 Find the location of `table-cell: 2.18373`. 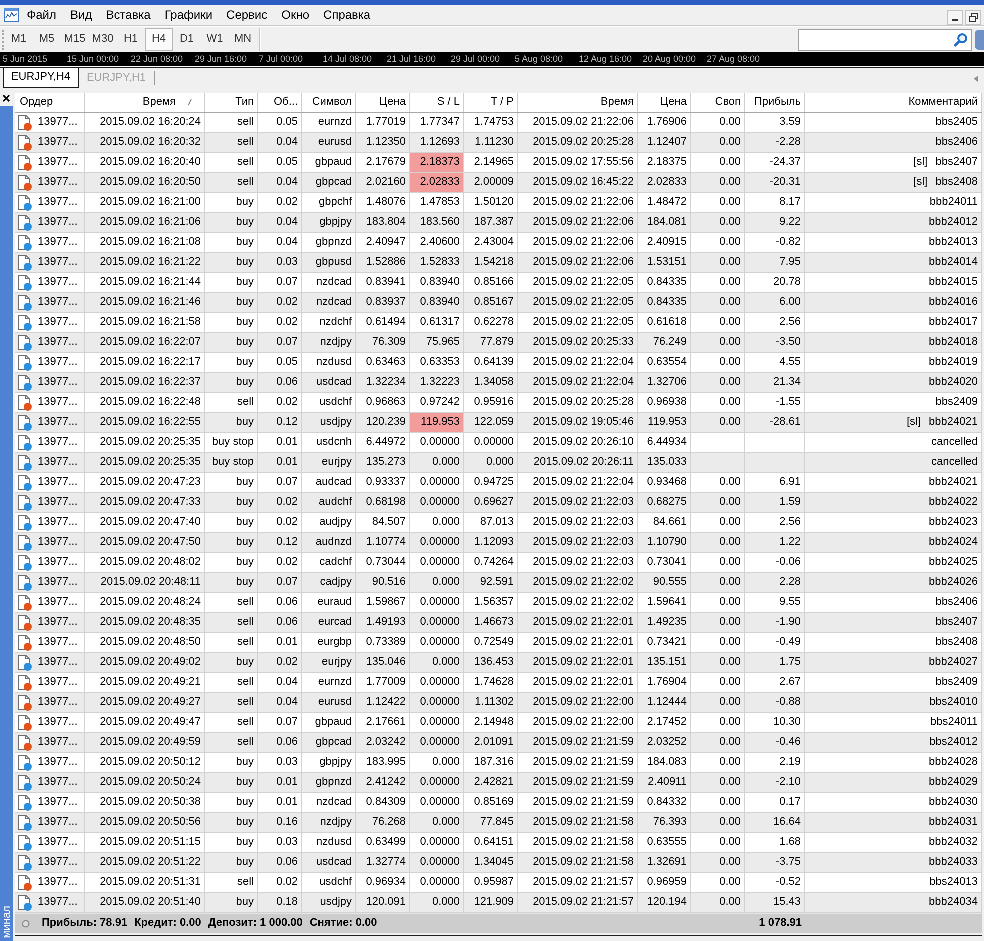

table-cell: 2.18373 is located at coordinates (437, 163).